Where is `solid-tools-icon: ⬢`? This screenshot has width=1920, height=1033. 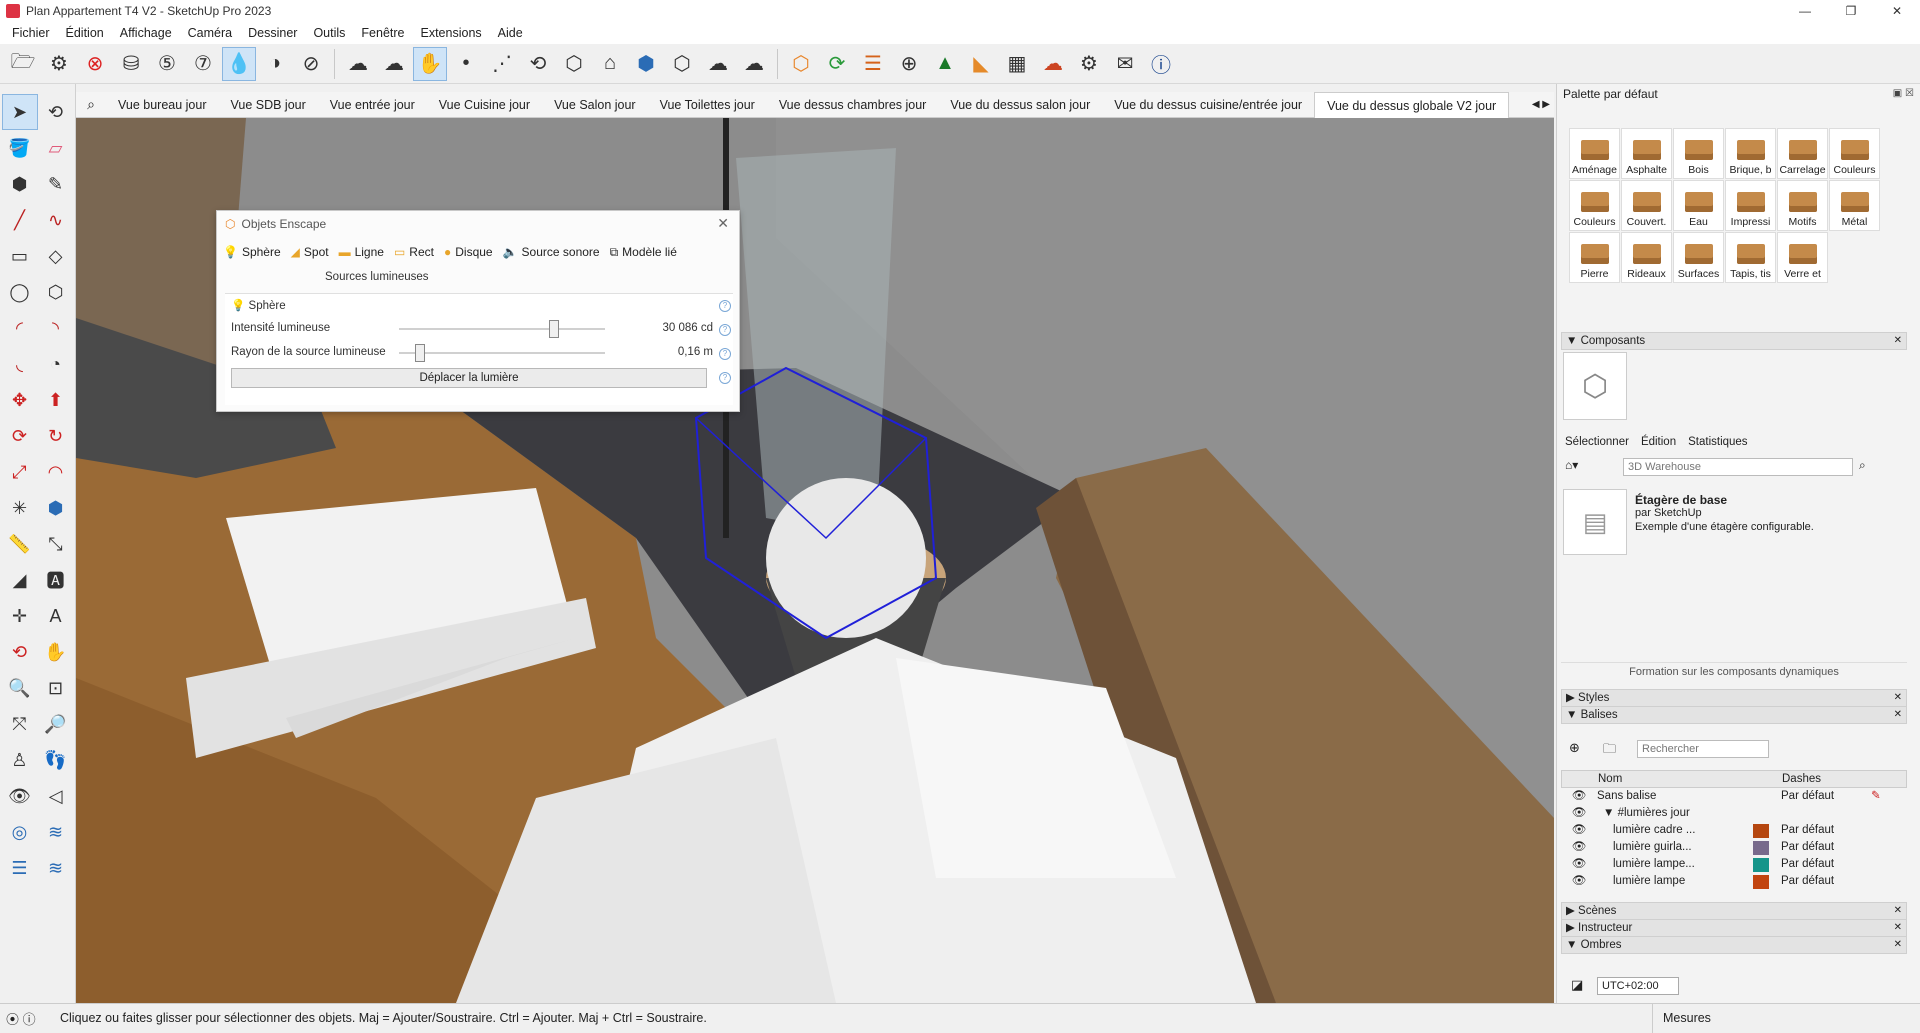
solid-tools-icon: ⬢ is located at coordinates (56, 508).